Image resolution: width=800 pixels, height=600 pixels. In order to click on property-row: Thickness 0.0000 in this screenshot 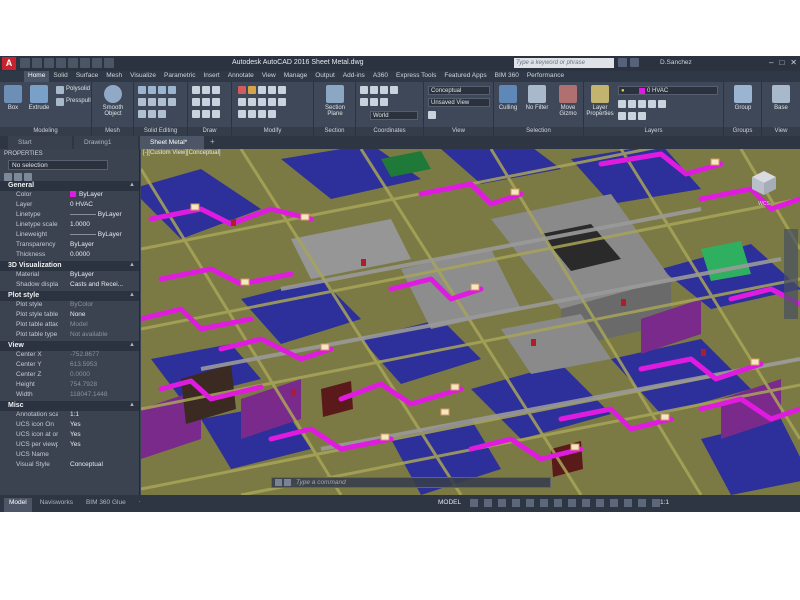, I will do `click(69, 256)`.